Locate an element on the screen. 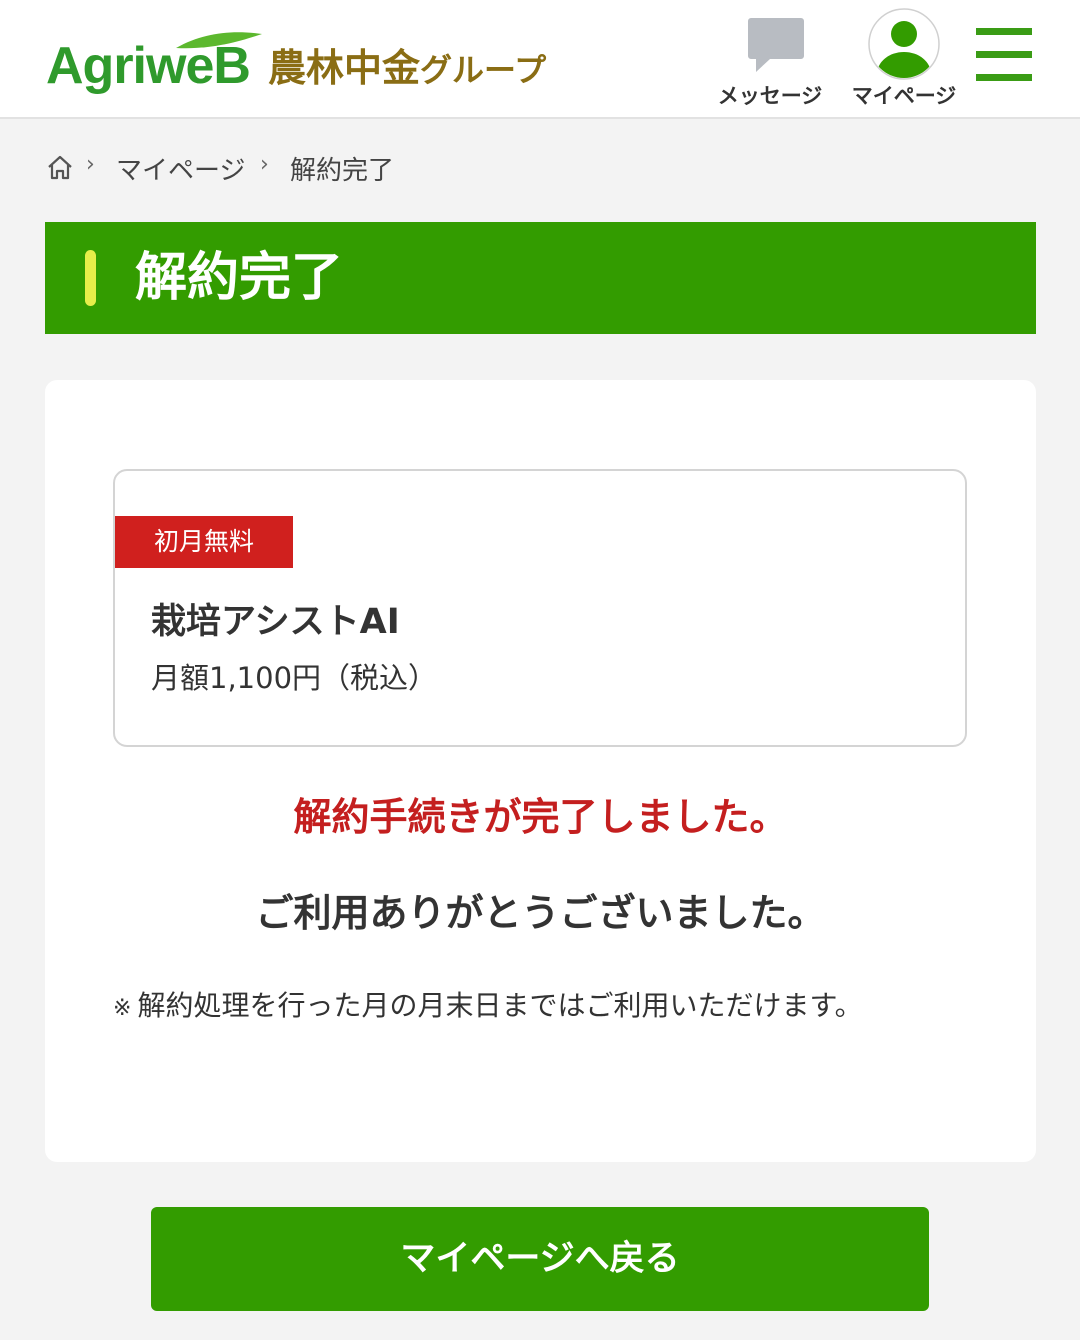 Image resolution: width=1080 pixels, height=1340 pixels. home-icon is located at coordinates (60, 167).